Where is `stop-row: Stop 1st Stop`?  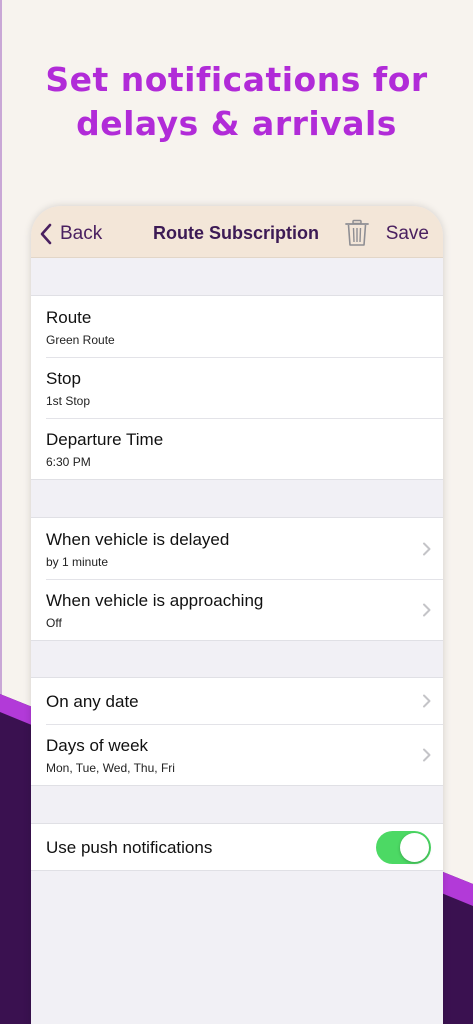
stop-row: Stop 1st Stop is located at coordinates (237, 387).